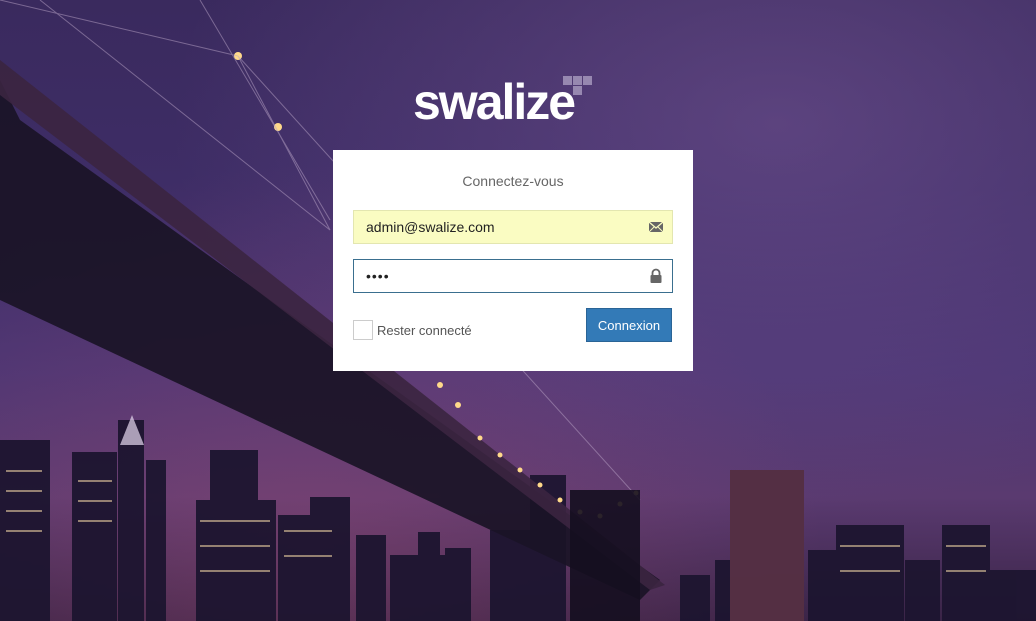  I want to click on login-card: Connectez-vous Rester connecté Connexion, so click(513, 260).